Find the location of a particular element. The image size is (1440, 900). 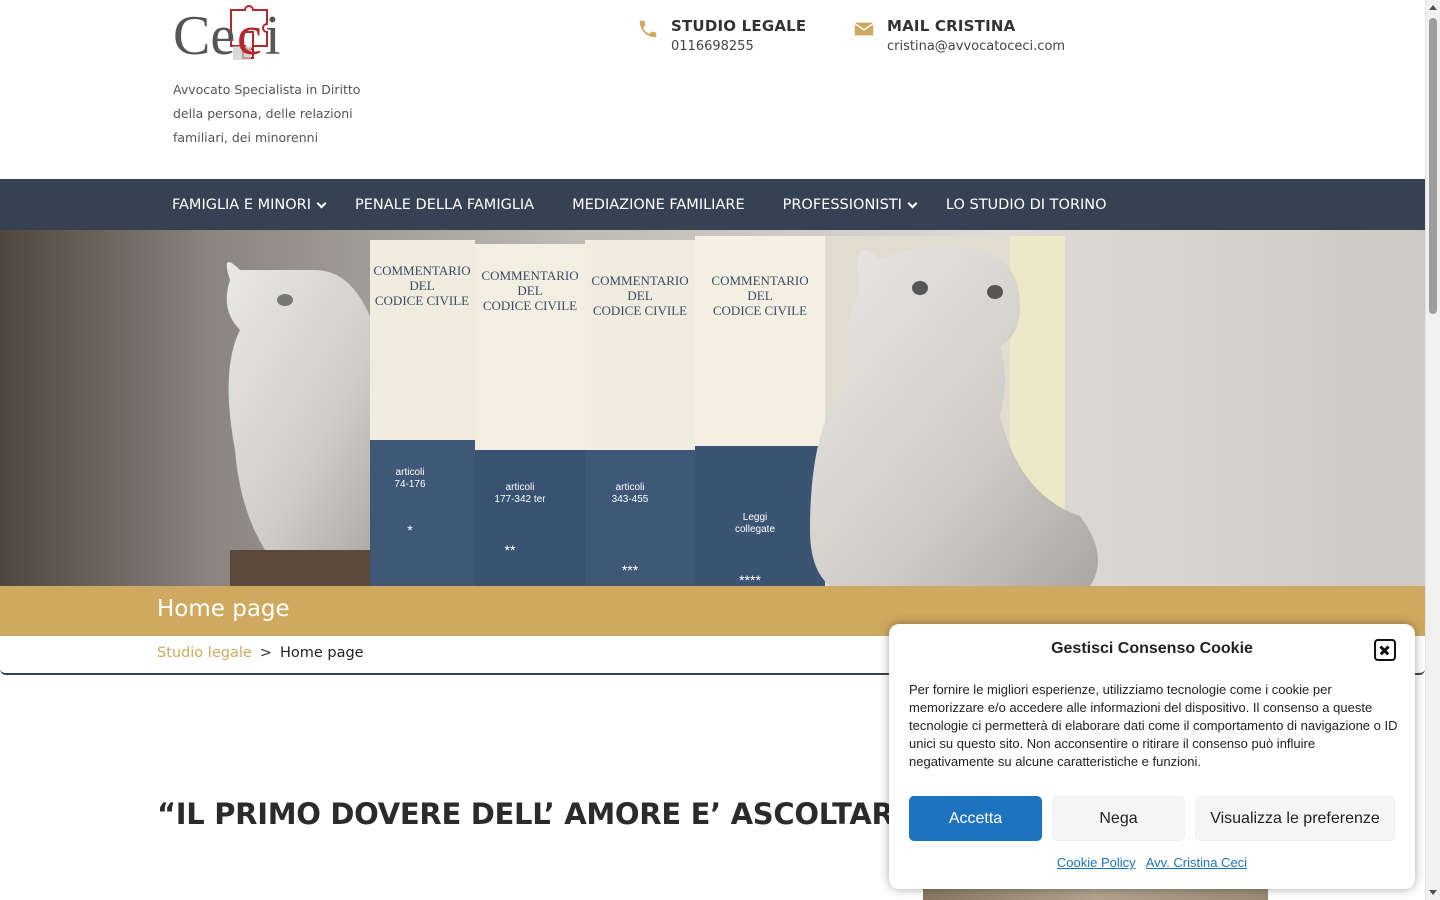

nav-item-label: MEDIAZIONE FAMILIARE is located at coordinates (658, 204).